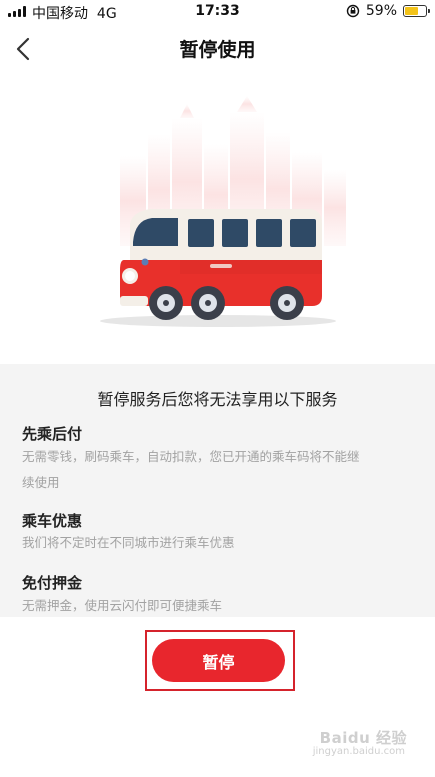 Image resolution: width=435 pixels, height=777 pixels. Describe the element at coordinates (353, 11) in the screenshot. I see `orientation-lock-icon` at that location.